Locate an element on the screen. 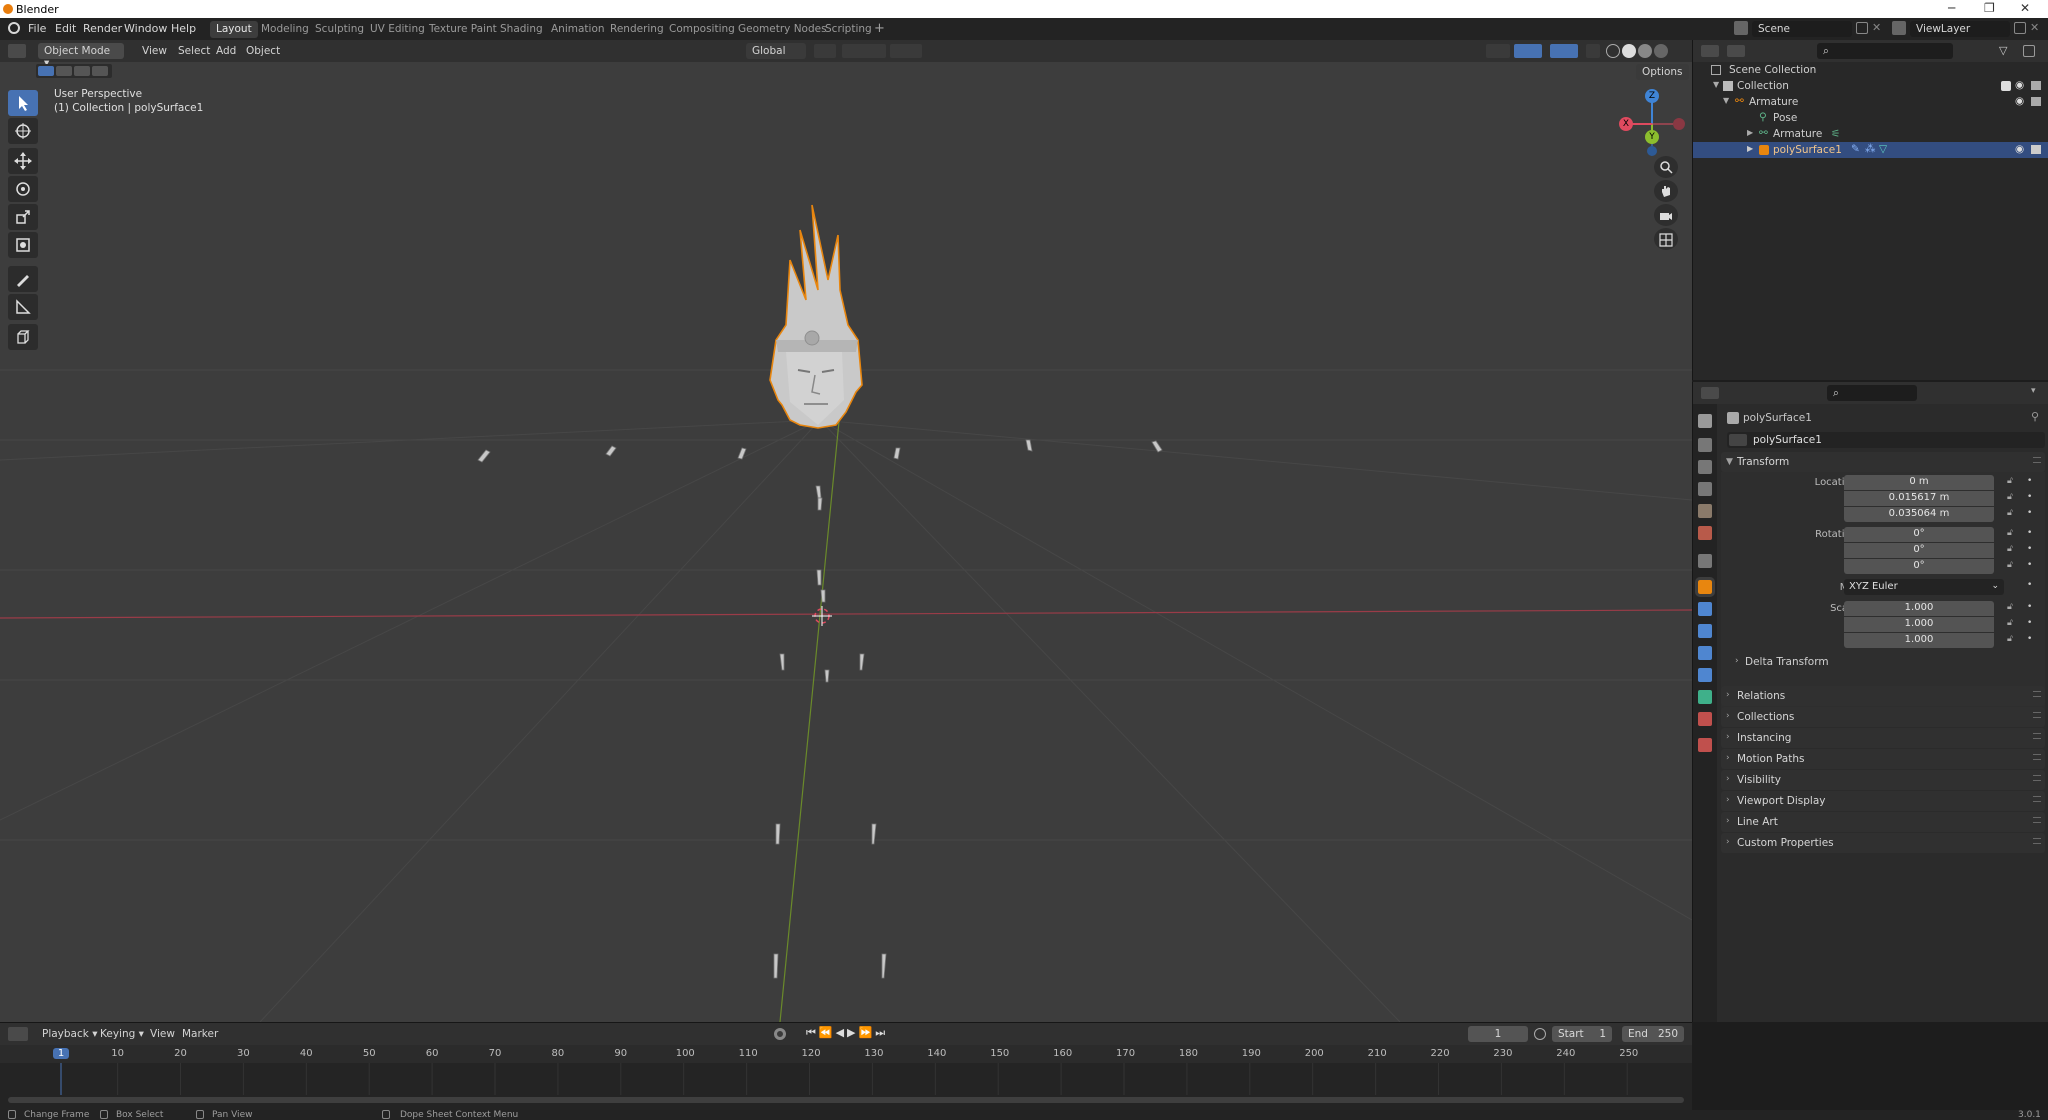 The width and height of the screenshot is (2048, 1120). viewport-menu-add: Add is located at coordinates (226, 51).